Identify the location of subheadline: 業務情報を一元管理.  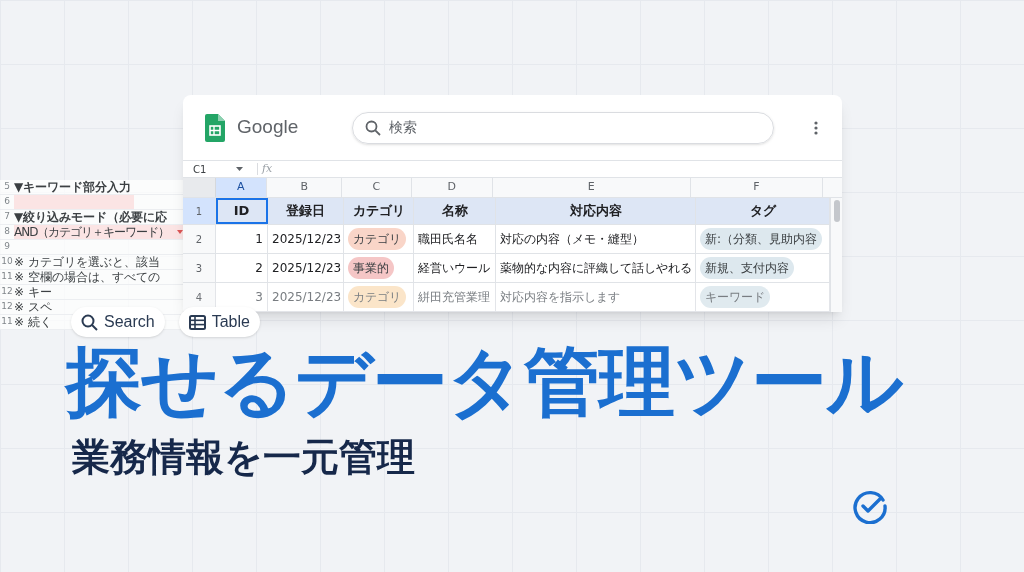
(244, 457).